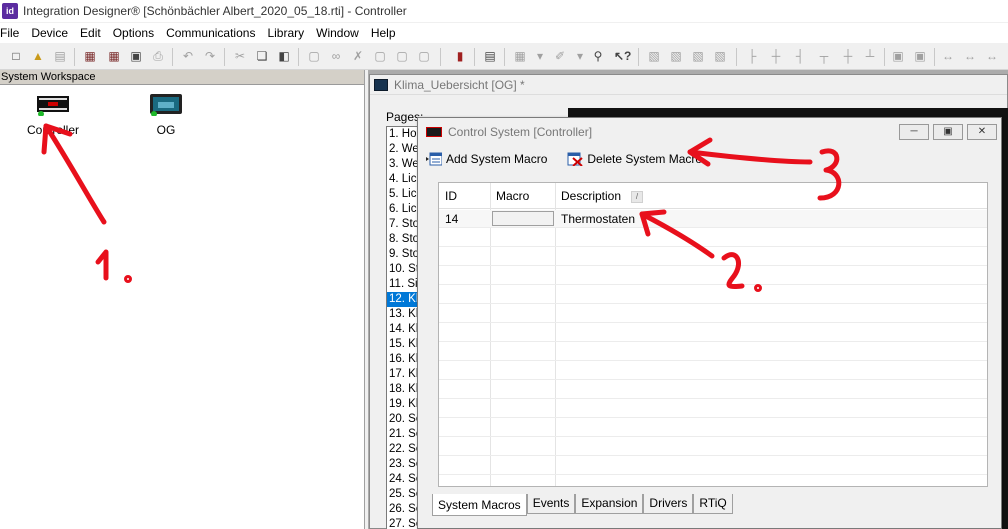 This screenshot has height=529, width=1008. What do you see at coordinates (460, 56) in the screenshot?
I see `connect-icon: ▮` at bounding box center [460, 56].